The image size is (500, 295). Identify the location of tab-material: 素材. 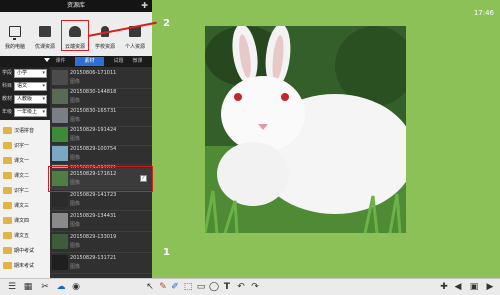
(89, 61).